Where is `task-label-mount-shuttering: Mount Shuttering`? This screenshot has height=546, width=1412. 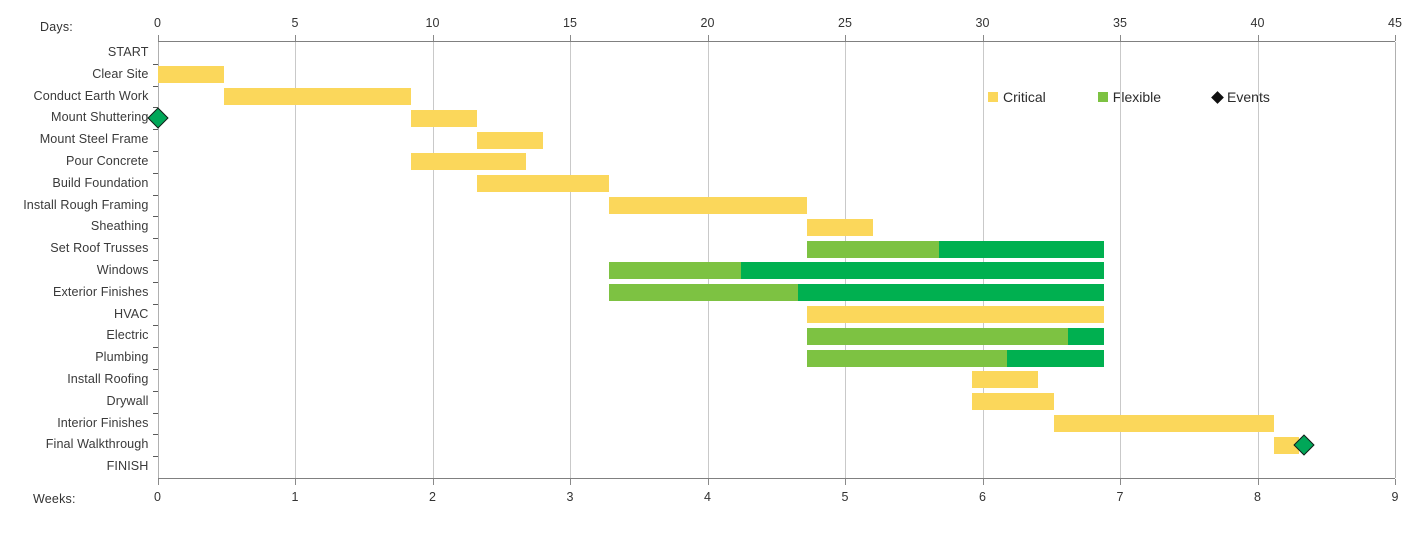 task-label-mount-shuttering: Mount Shuttering is located at coordinates (99, 117).